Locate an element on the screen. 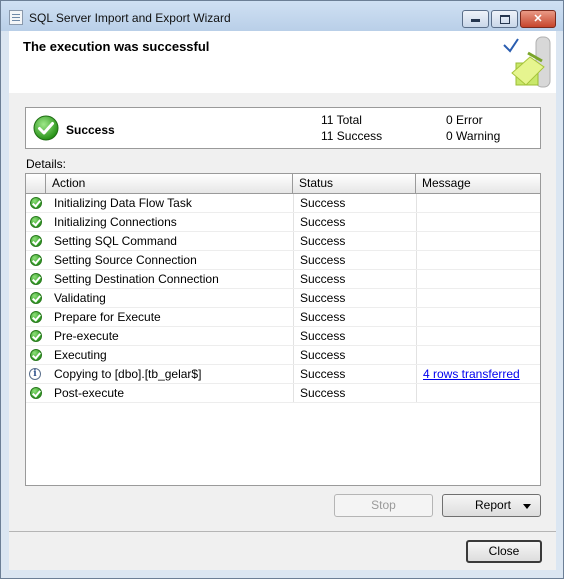  close-window-button: ✕ is located at coordinates (538, 19).